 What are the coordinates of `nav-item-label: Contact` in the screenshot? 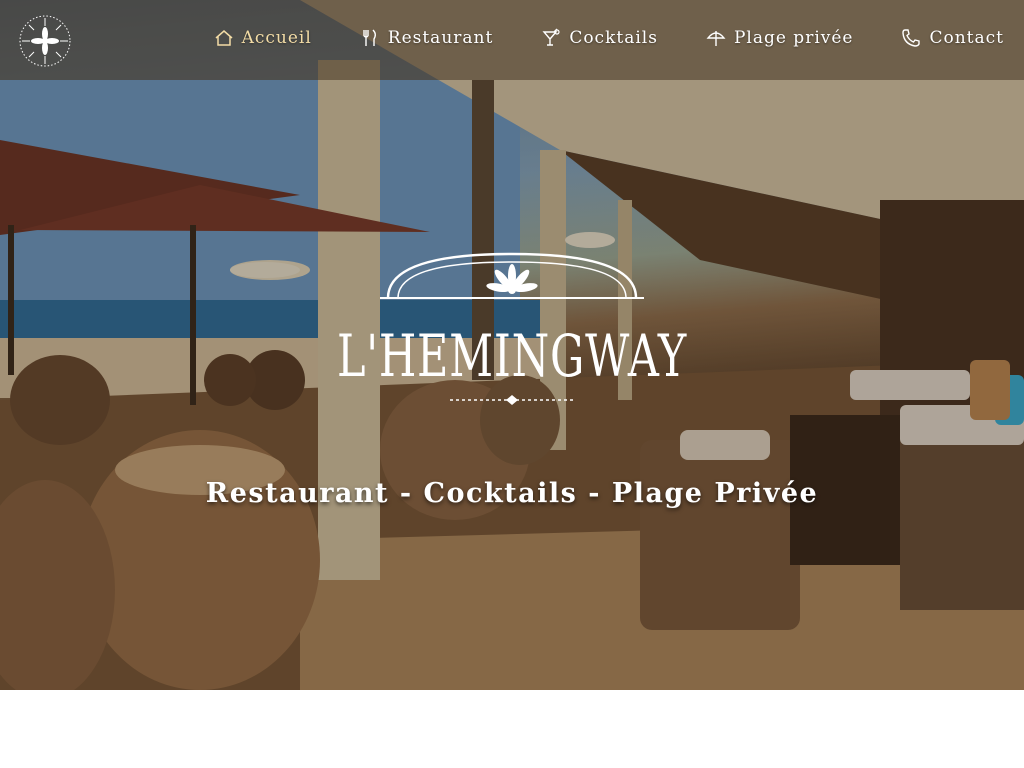 It's located at (966, 38).